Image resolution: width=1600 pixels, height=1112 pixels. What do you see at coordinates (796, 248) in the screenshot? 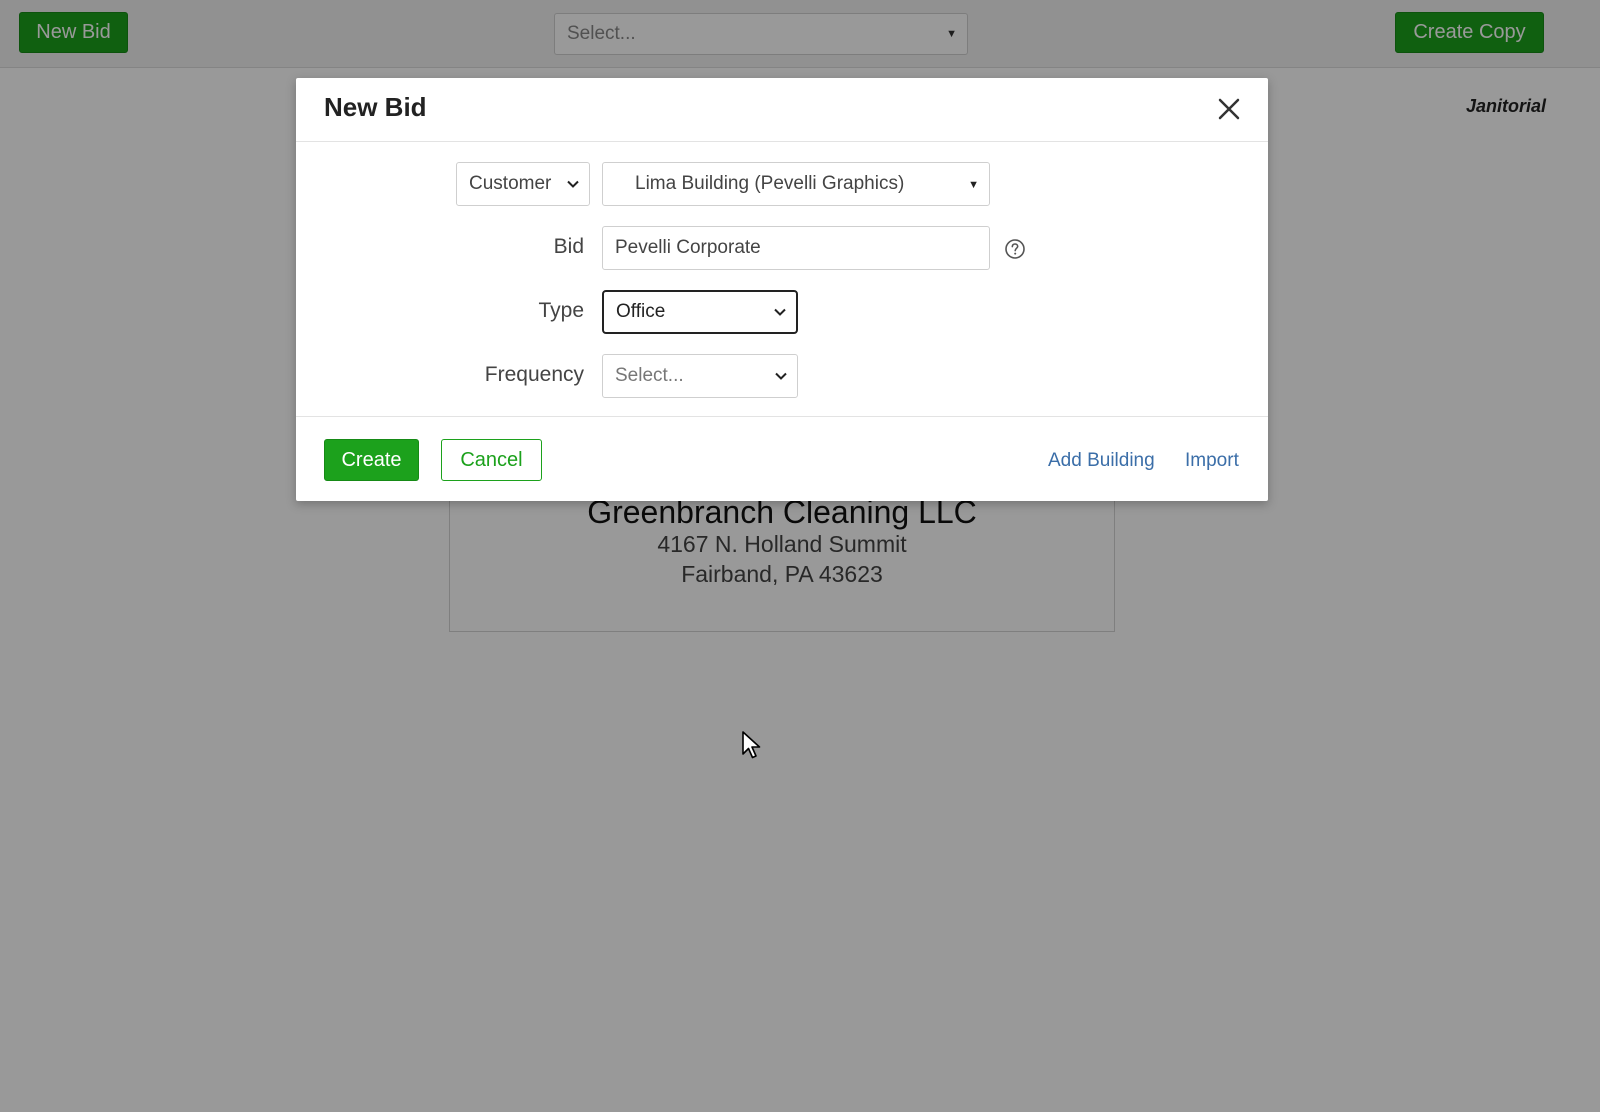
I see `bid-name-input: Pevelli Corporate` at bounding box center [796, 248].